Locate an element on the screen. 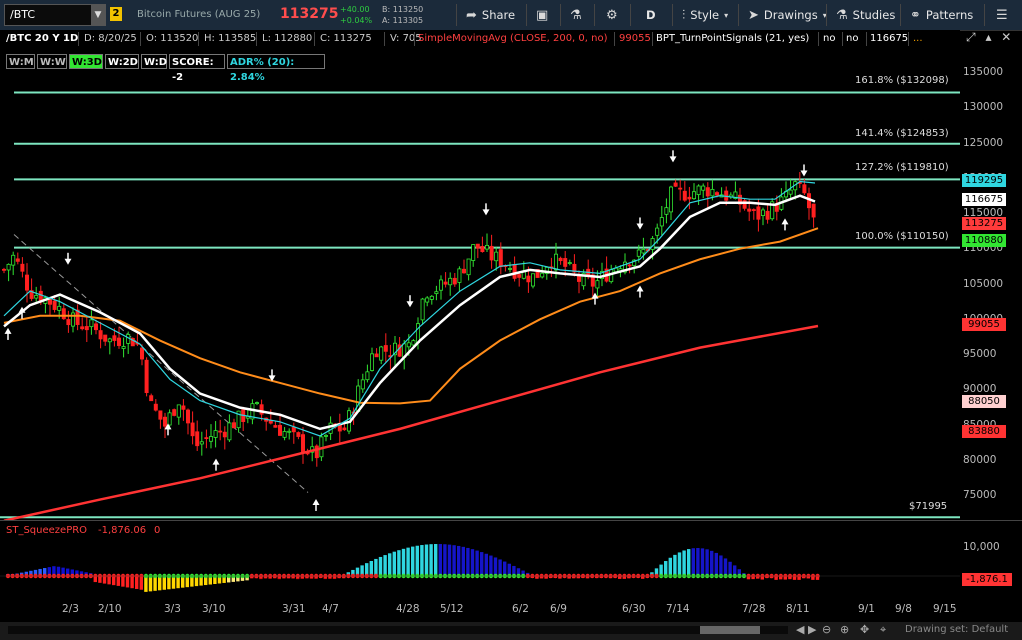  x-tick: 6/9 is located at coordinates (558, 609).